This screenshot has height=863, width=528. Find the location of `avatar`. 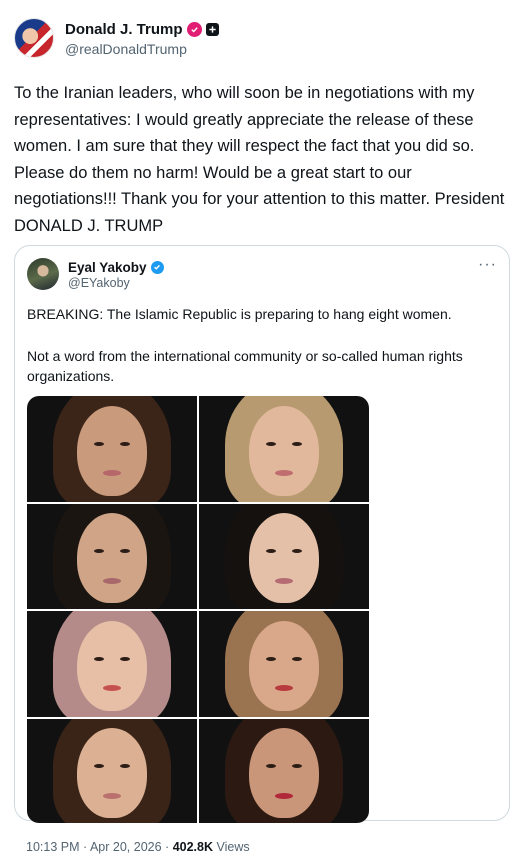

avatar is located at coordinates (34, 38).